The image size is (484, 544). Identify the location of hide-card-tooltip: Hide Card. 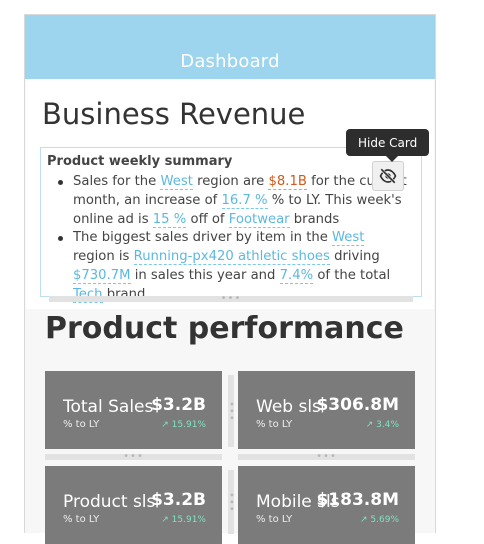
(388, 145).